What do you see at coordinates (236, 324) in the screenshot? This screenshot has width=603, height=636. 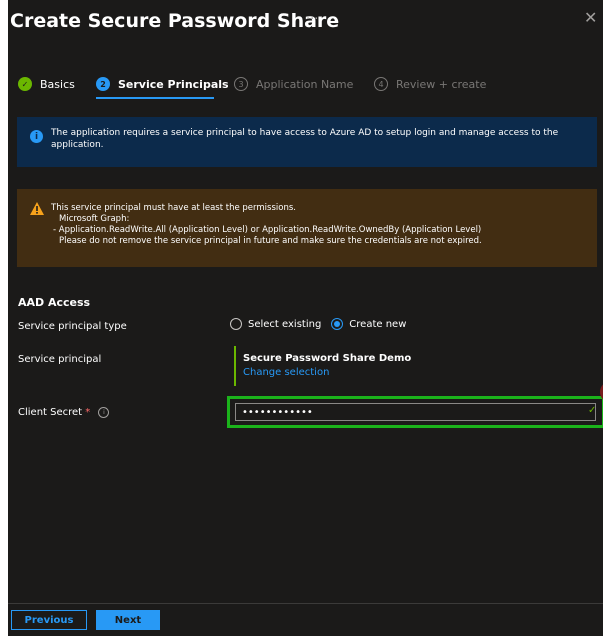 I see `radio-unchecked-icon` at bounding box center [236, 324].